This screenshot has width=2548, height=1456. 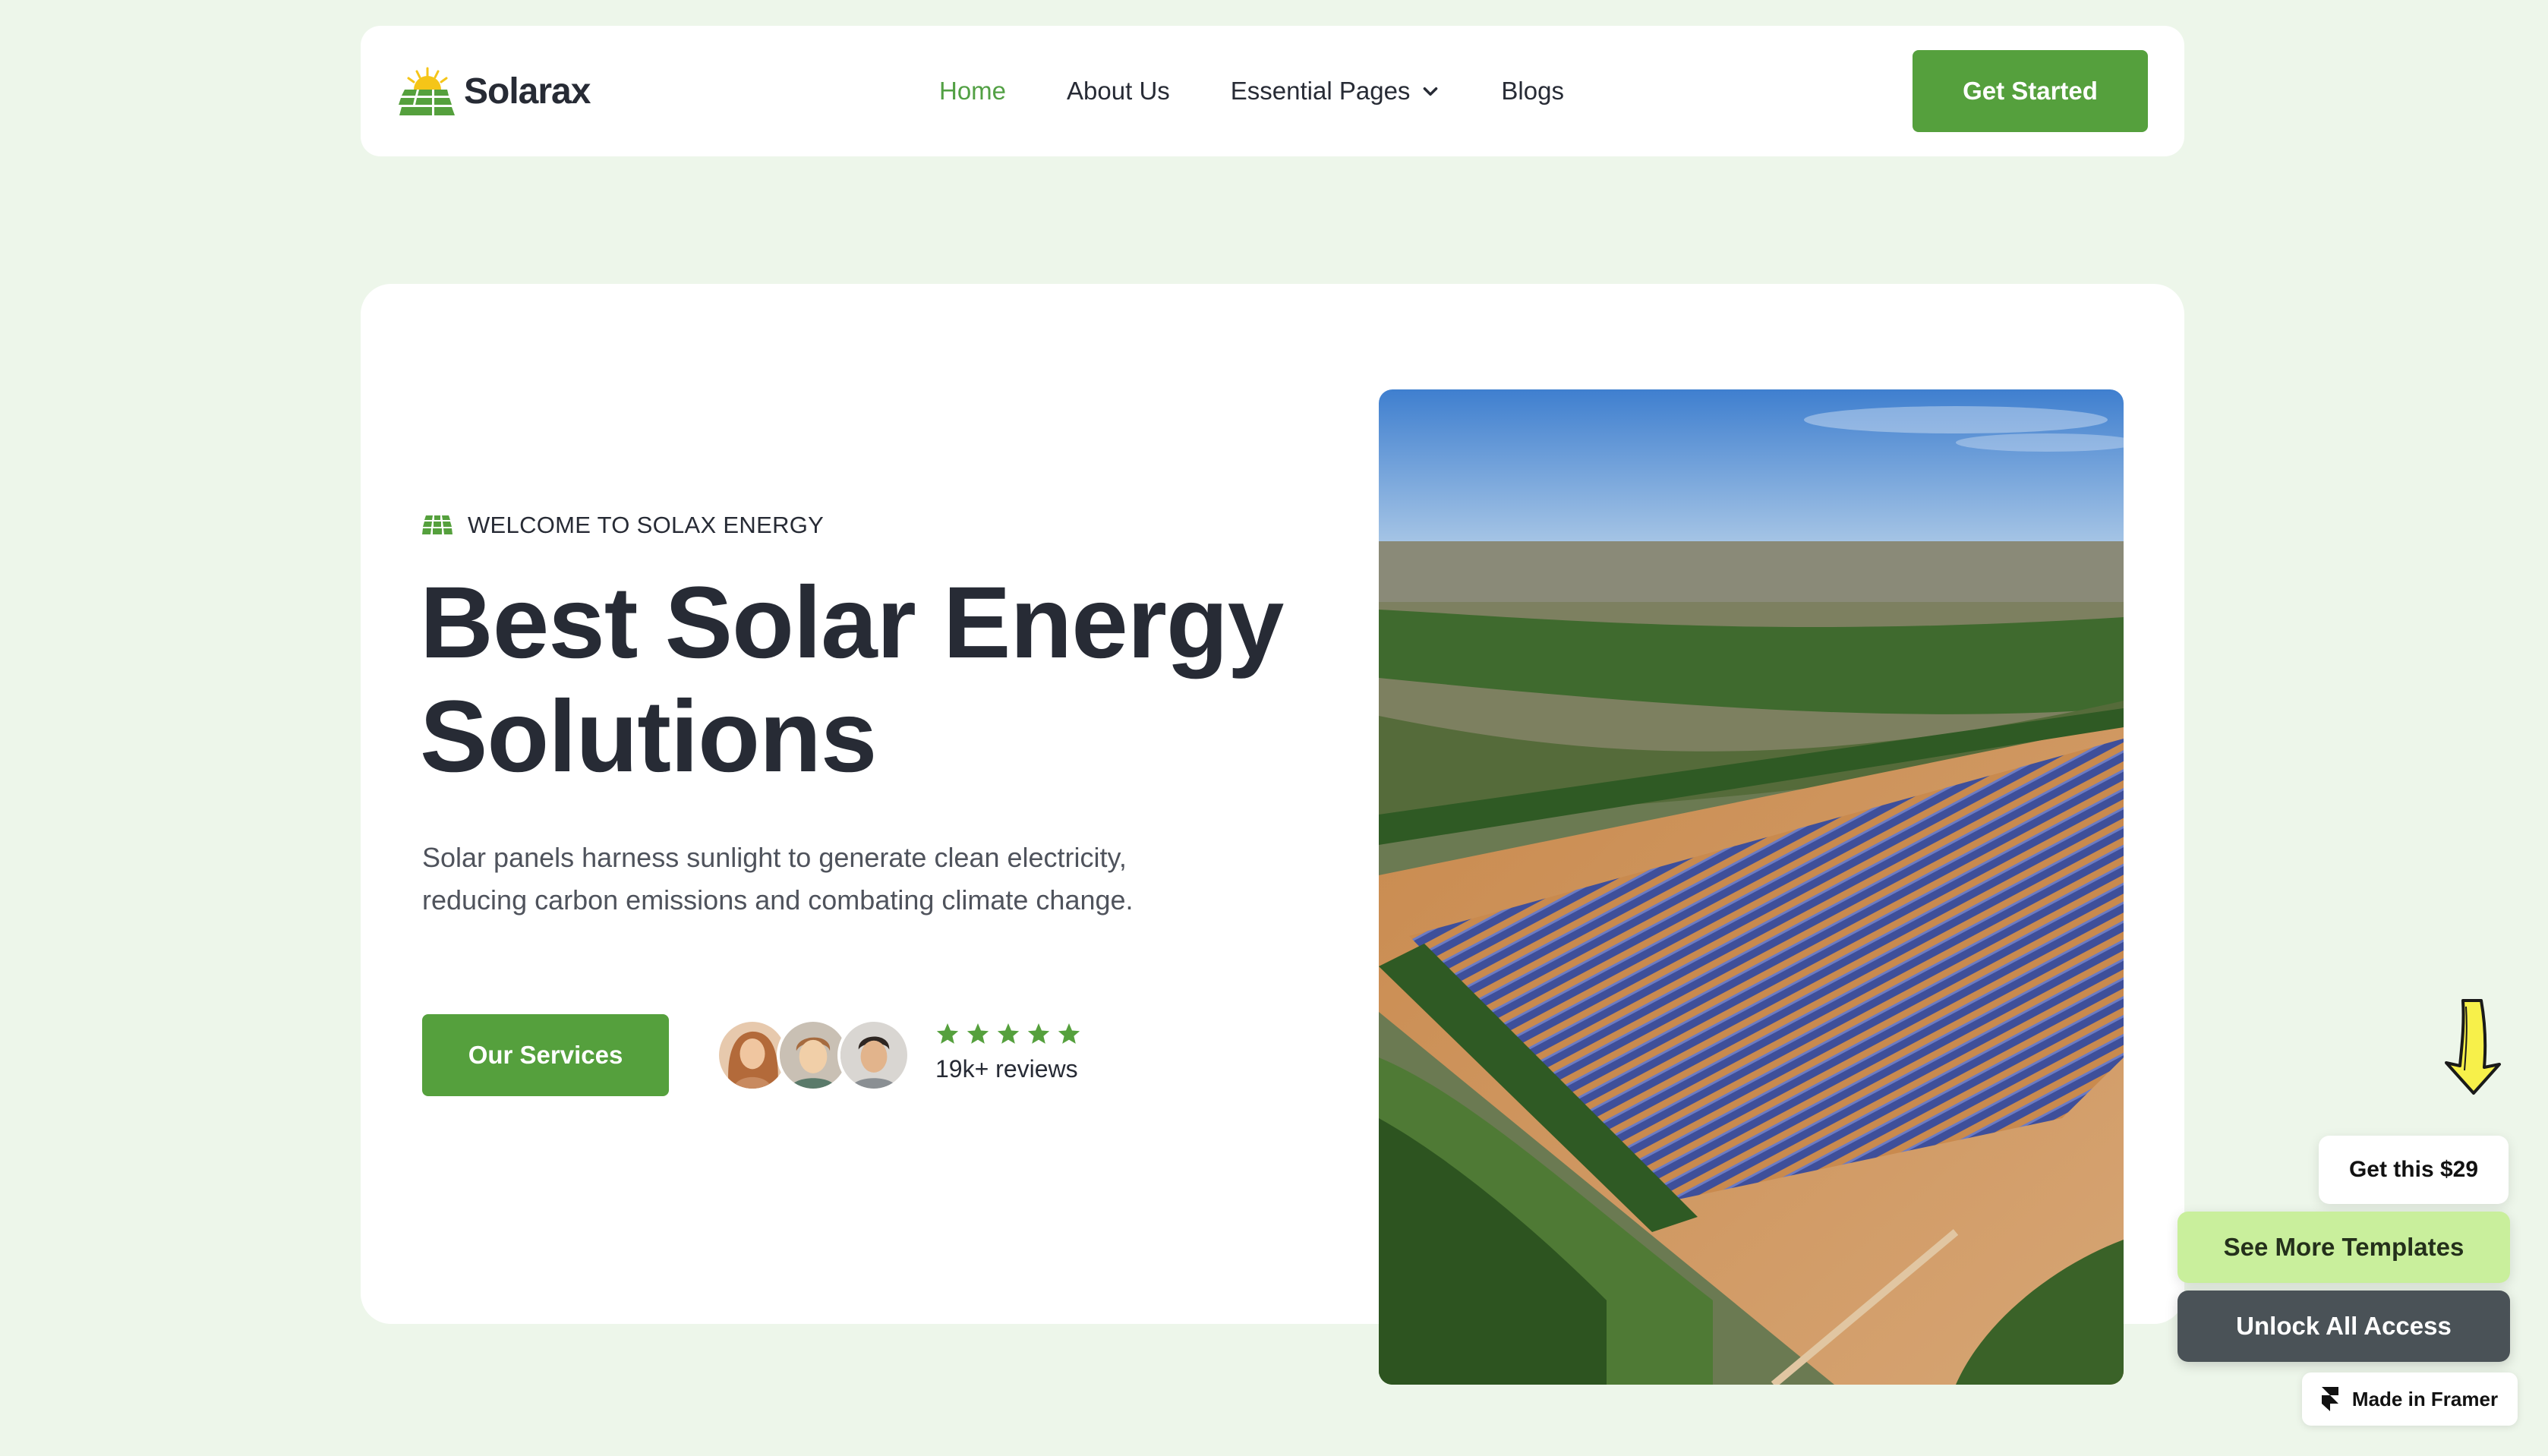 I want to click on rating-block: 19k+ reviews, so click(x=1008, y=1052).